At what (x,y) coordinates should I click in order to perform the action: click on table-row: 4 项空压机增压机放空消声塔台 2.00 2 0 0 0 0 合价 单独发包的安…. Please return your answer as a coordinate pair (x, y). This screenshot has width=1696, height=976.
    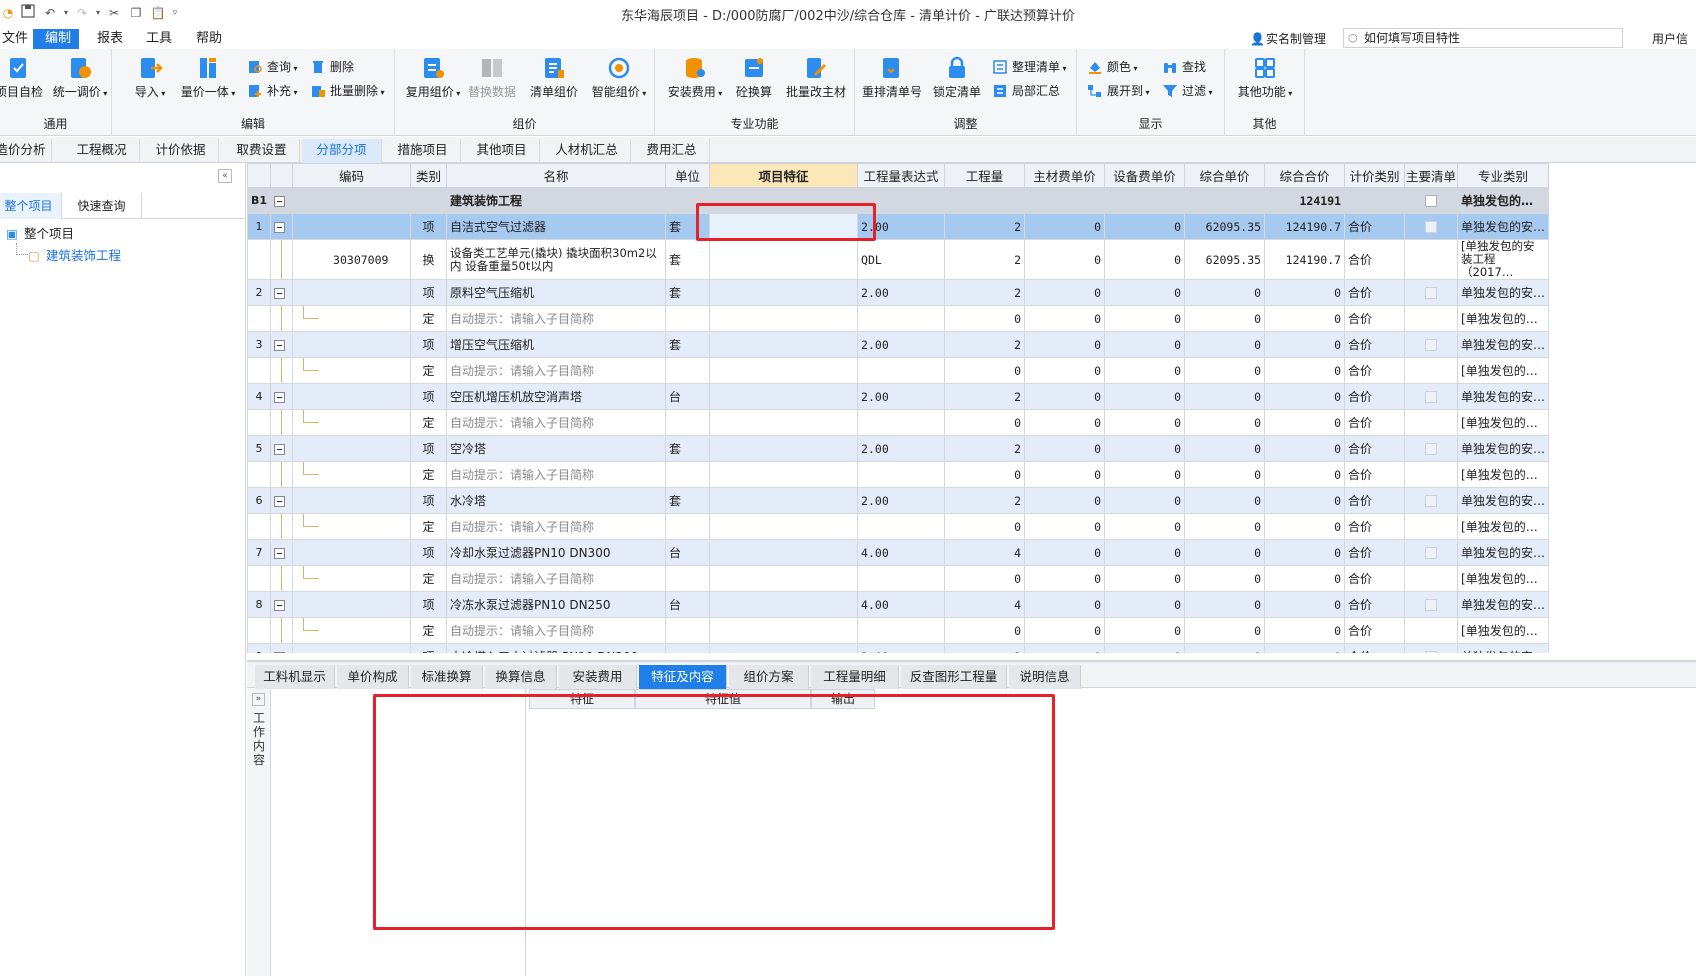
    Looking at the image, I should click on (898, 396).